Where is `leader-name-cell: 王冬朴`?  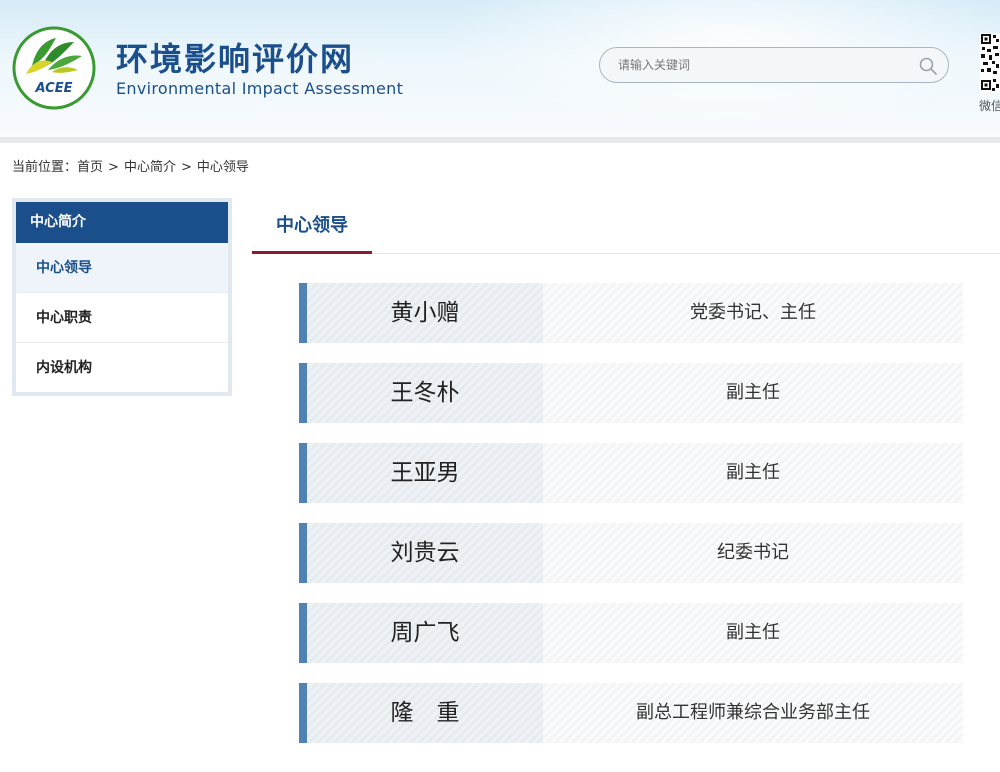
leader-name-cell: 王冬朴 is located at coordinates (425, 393).